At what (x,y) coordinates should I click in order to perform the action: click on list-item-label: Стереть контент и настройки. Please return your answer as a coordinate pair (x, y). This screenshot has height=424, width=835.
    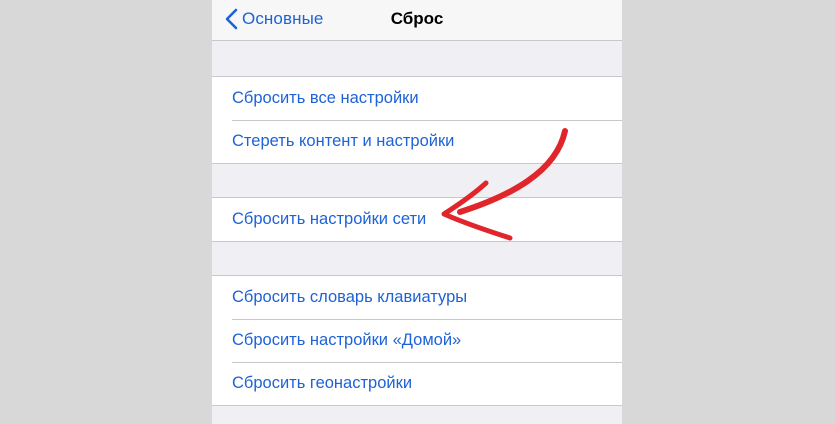
    Looking at the image, I should click on (343, 141).